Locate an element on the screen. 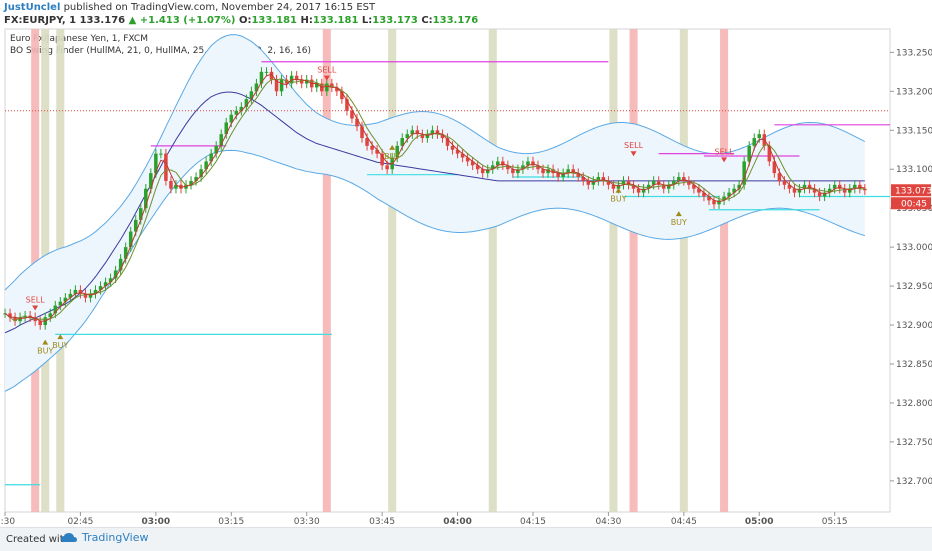 The height and width of the screenshot is (551, 932). x-tick-label: 2:30 is located at coordinates (7, 522).